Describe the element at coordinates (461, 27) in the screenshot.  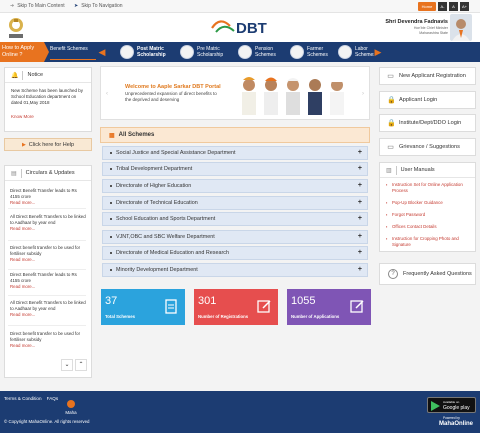
I see `cm-photo` at that location.